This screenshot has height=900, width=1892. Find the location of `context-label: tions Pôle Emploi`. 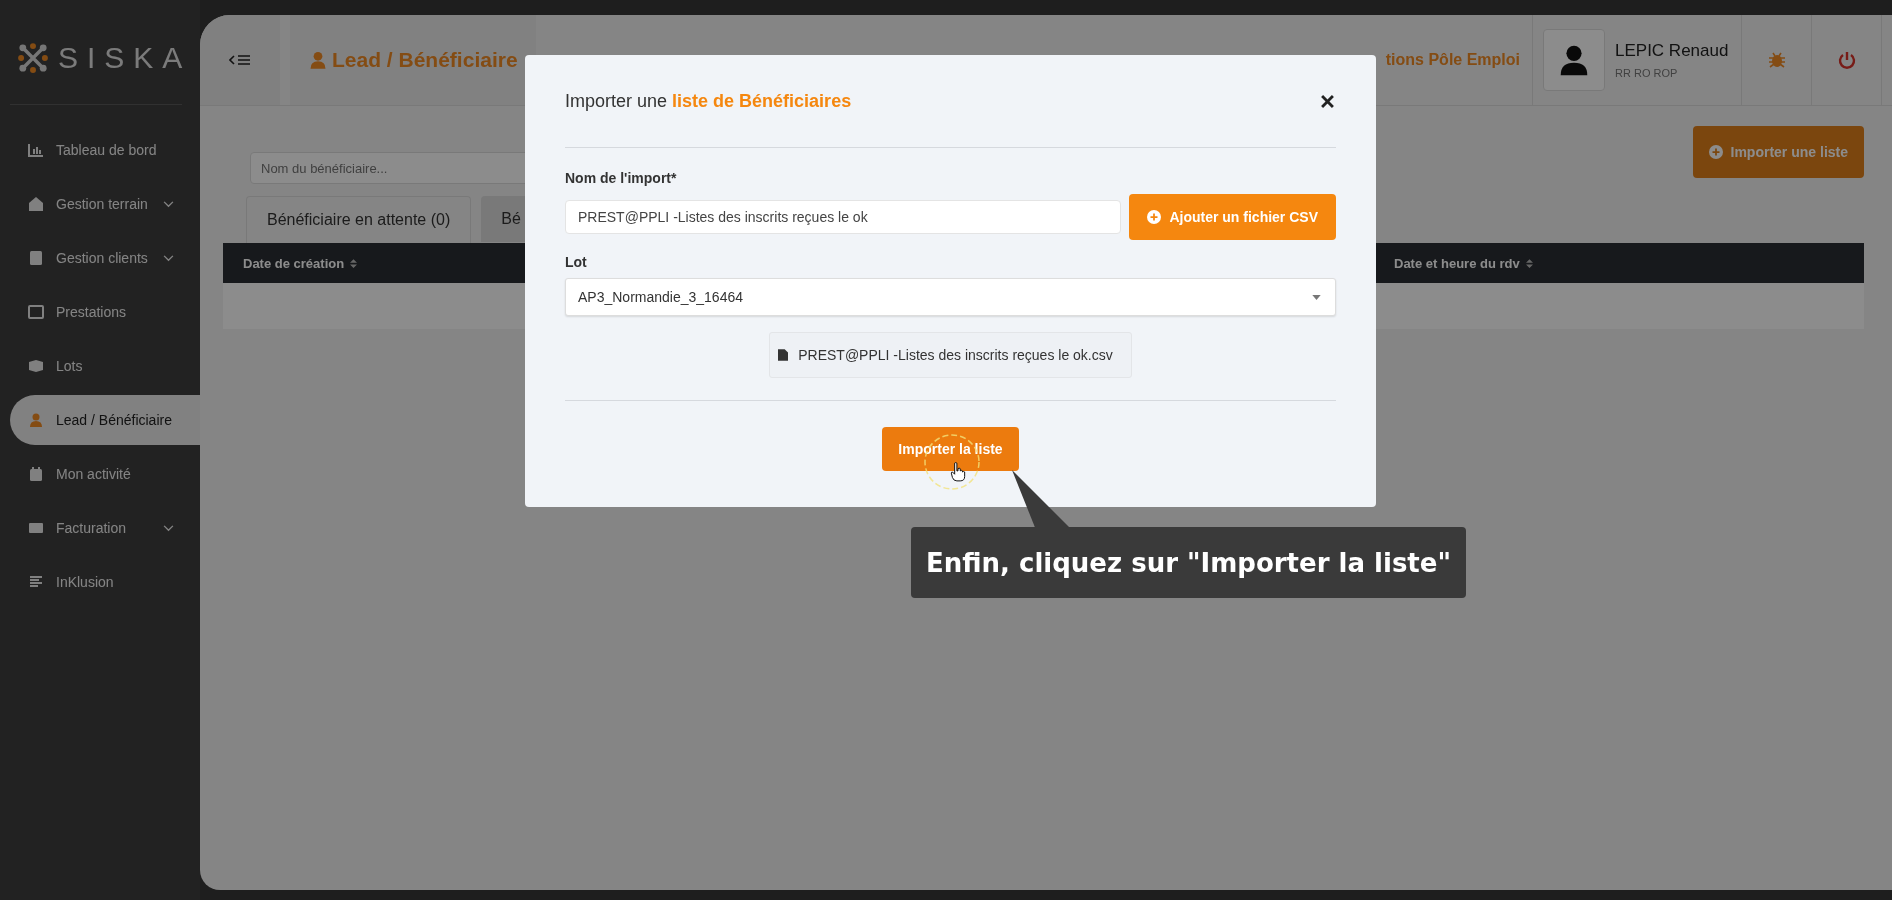

context-label: tions Pôle Emploi is located at coordinates (1452, 60).